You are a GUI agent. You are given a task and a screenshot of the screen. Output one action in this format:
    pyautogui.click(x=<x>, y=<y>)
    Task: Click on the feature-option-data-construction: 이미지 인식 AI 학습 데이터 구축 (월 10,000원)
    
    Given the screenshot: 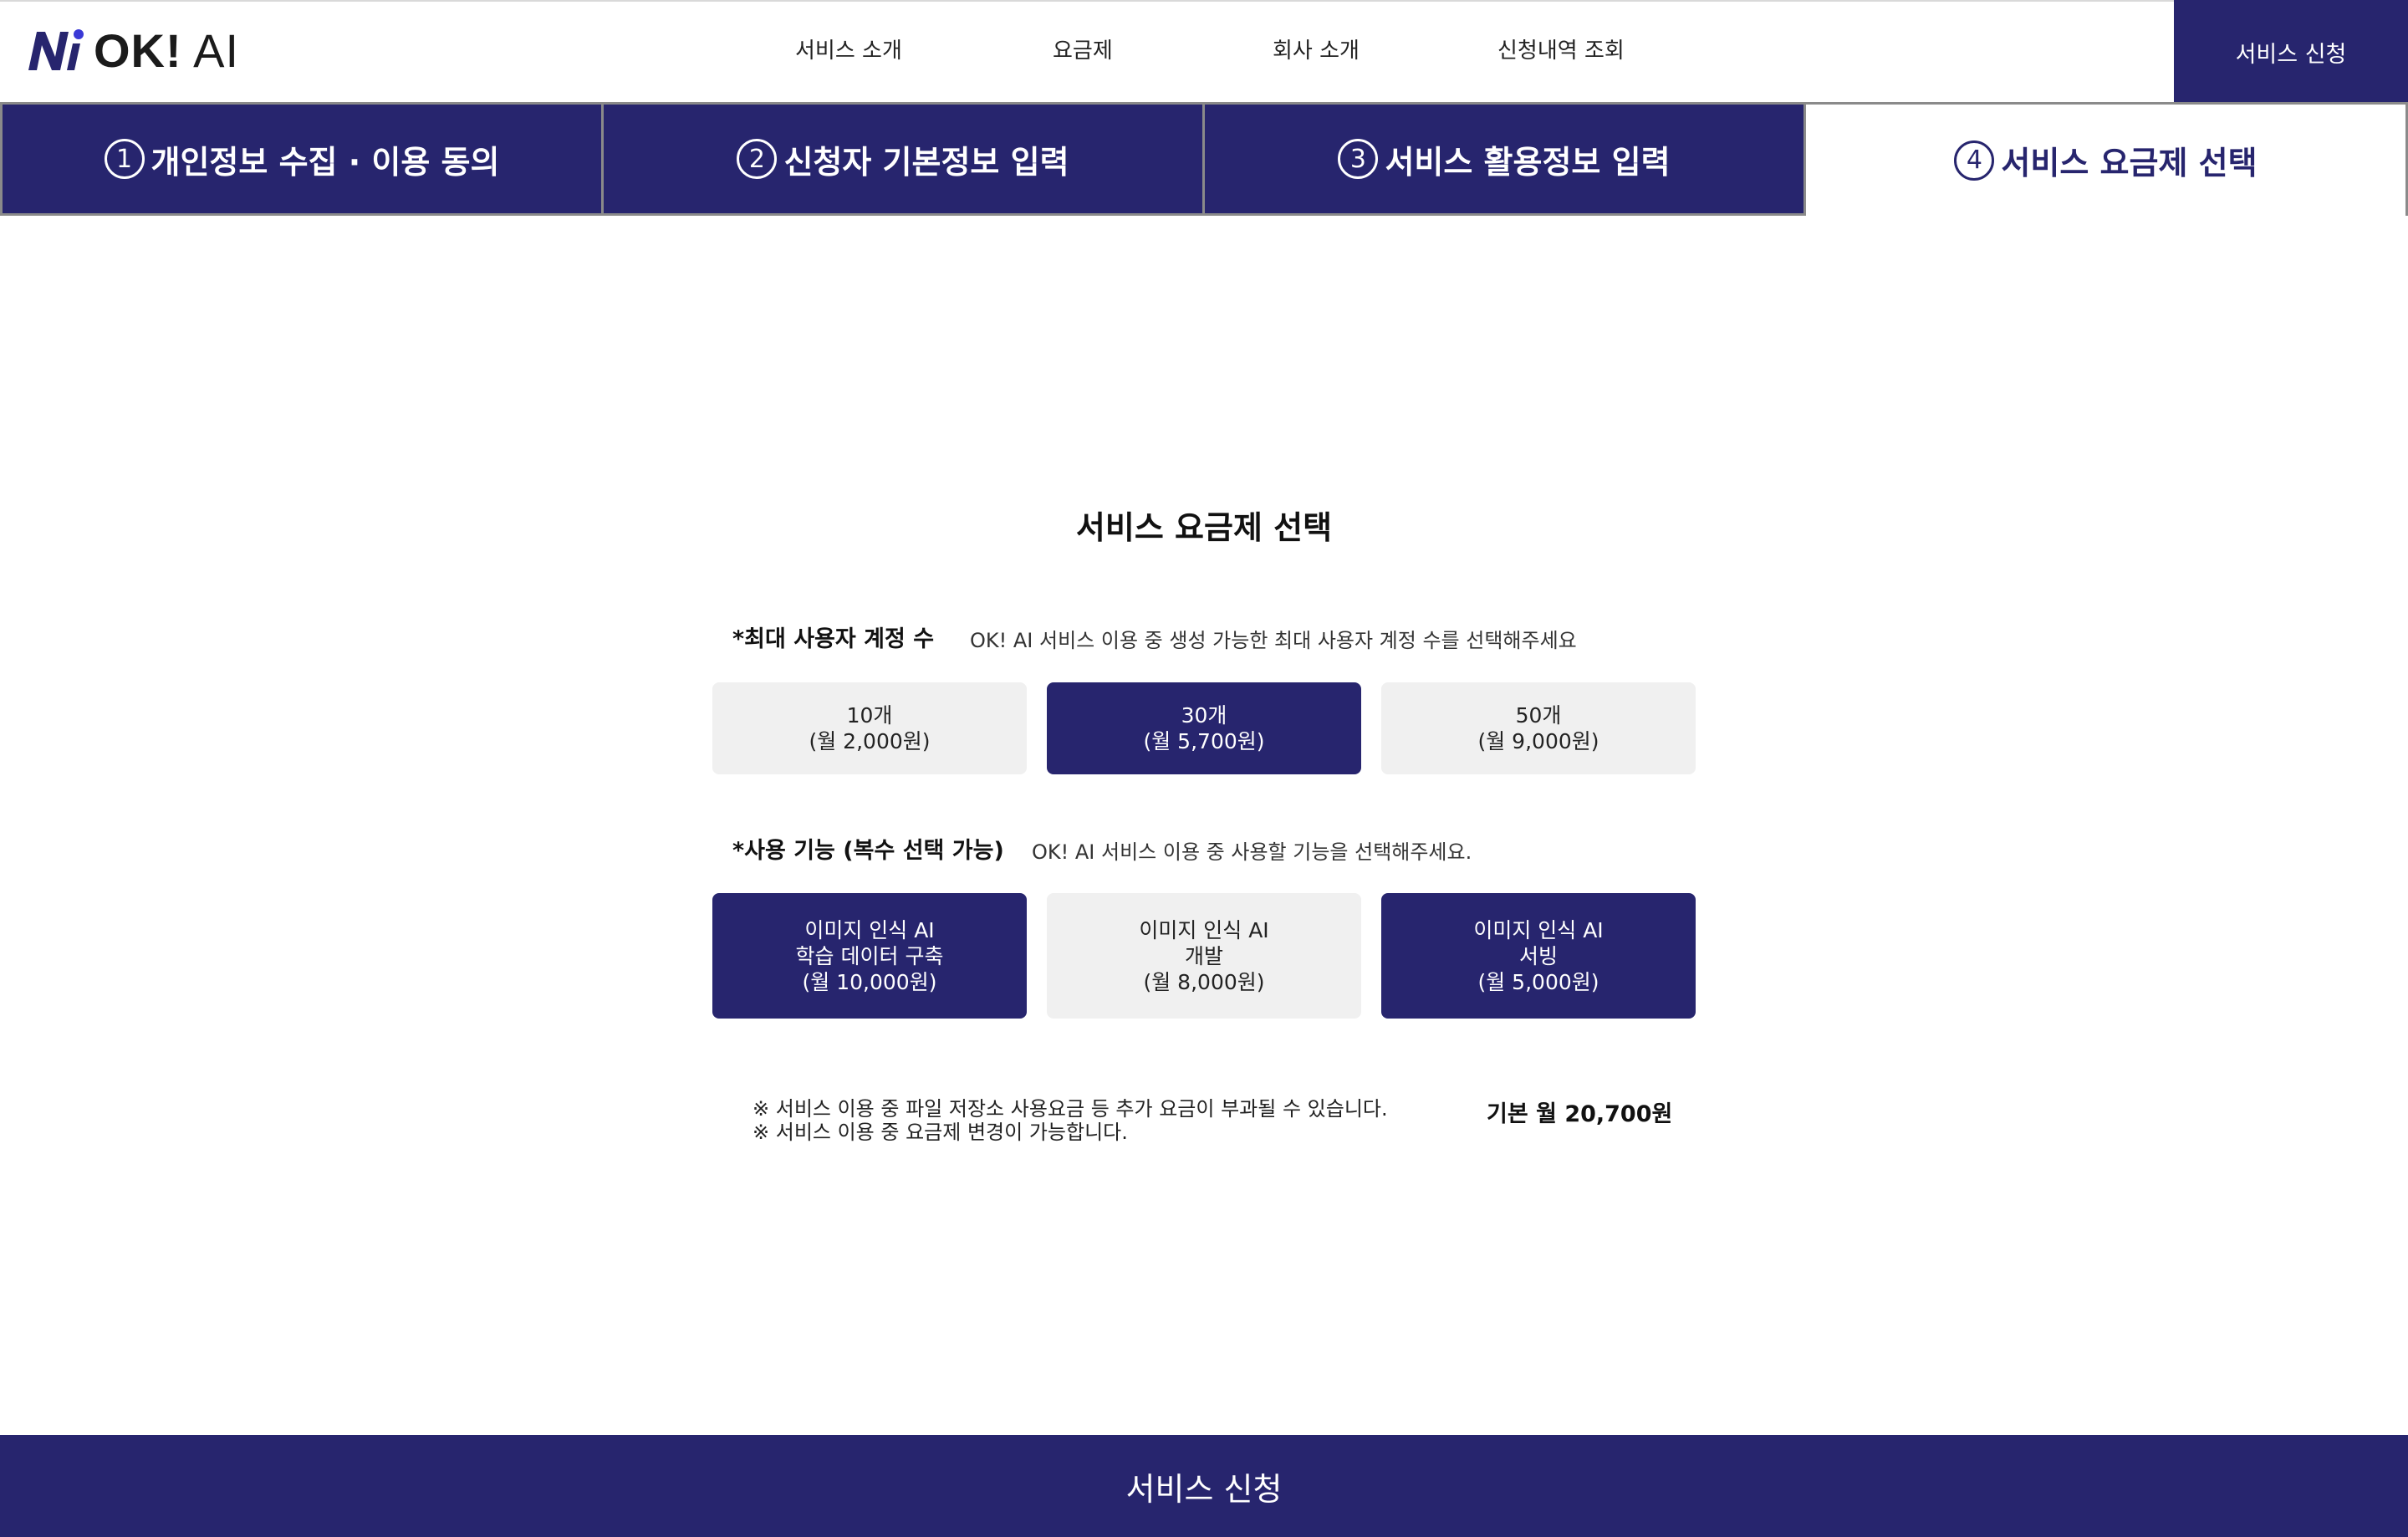 What is the action you would take?
    pyautogui.click(x=869, y=956)
    